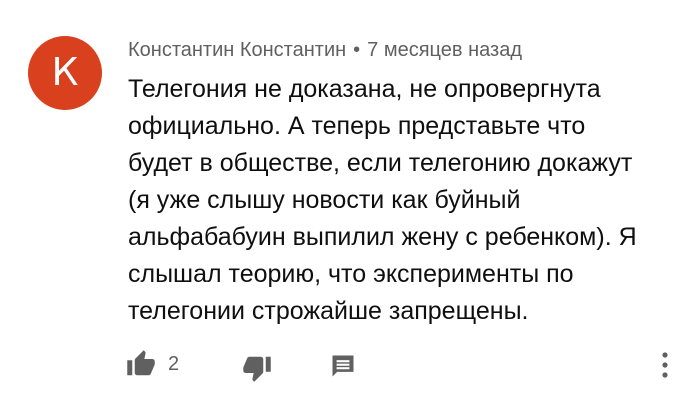 Image resolution: width=700 pixels, height=407 pixels. I want to click on thumbs-up-icon, so click(141, 364).